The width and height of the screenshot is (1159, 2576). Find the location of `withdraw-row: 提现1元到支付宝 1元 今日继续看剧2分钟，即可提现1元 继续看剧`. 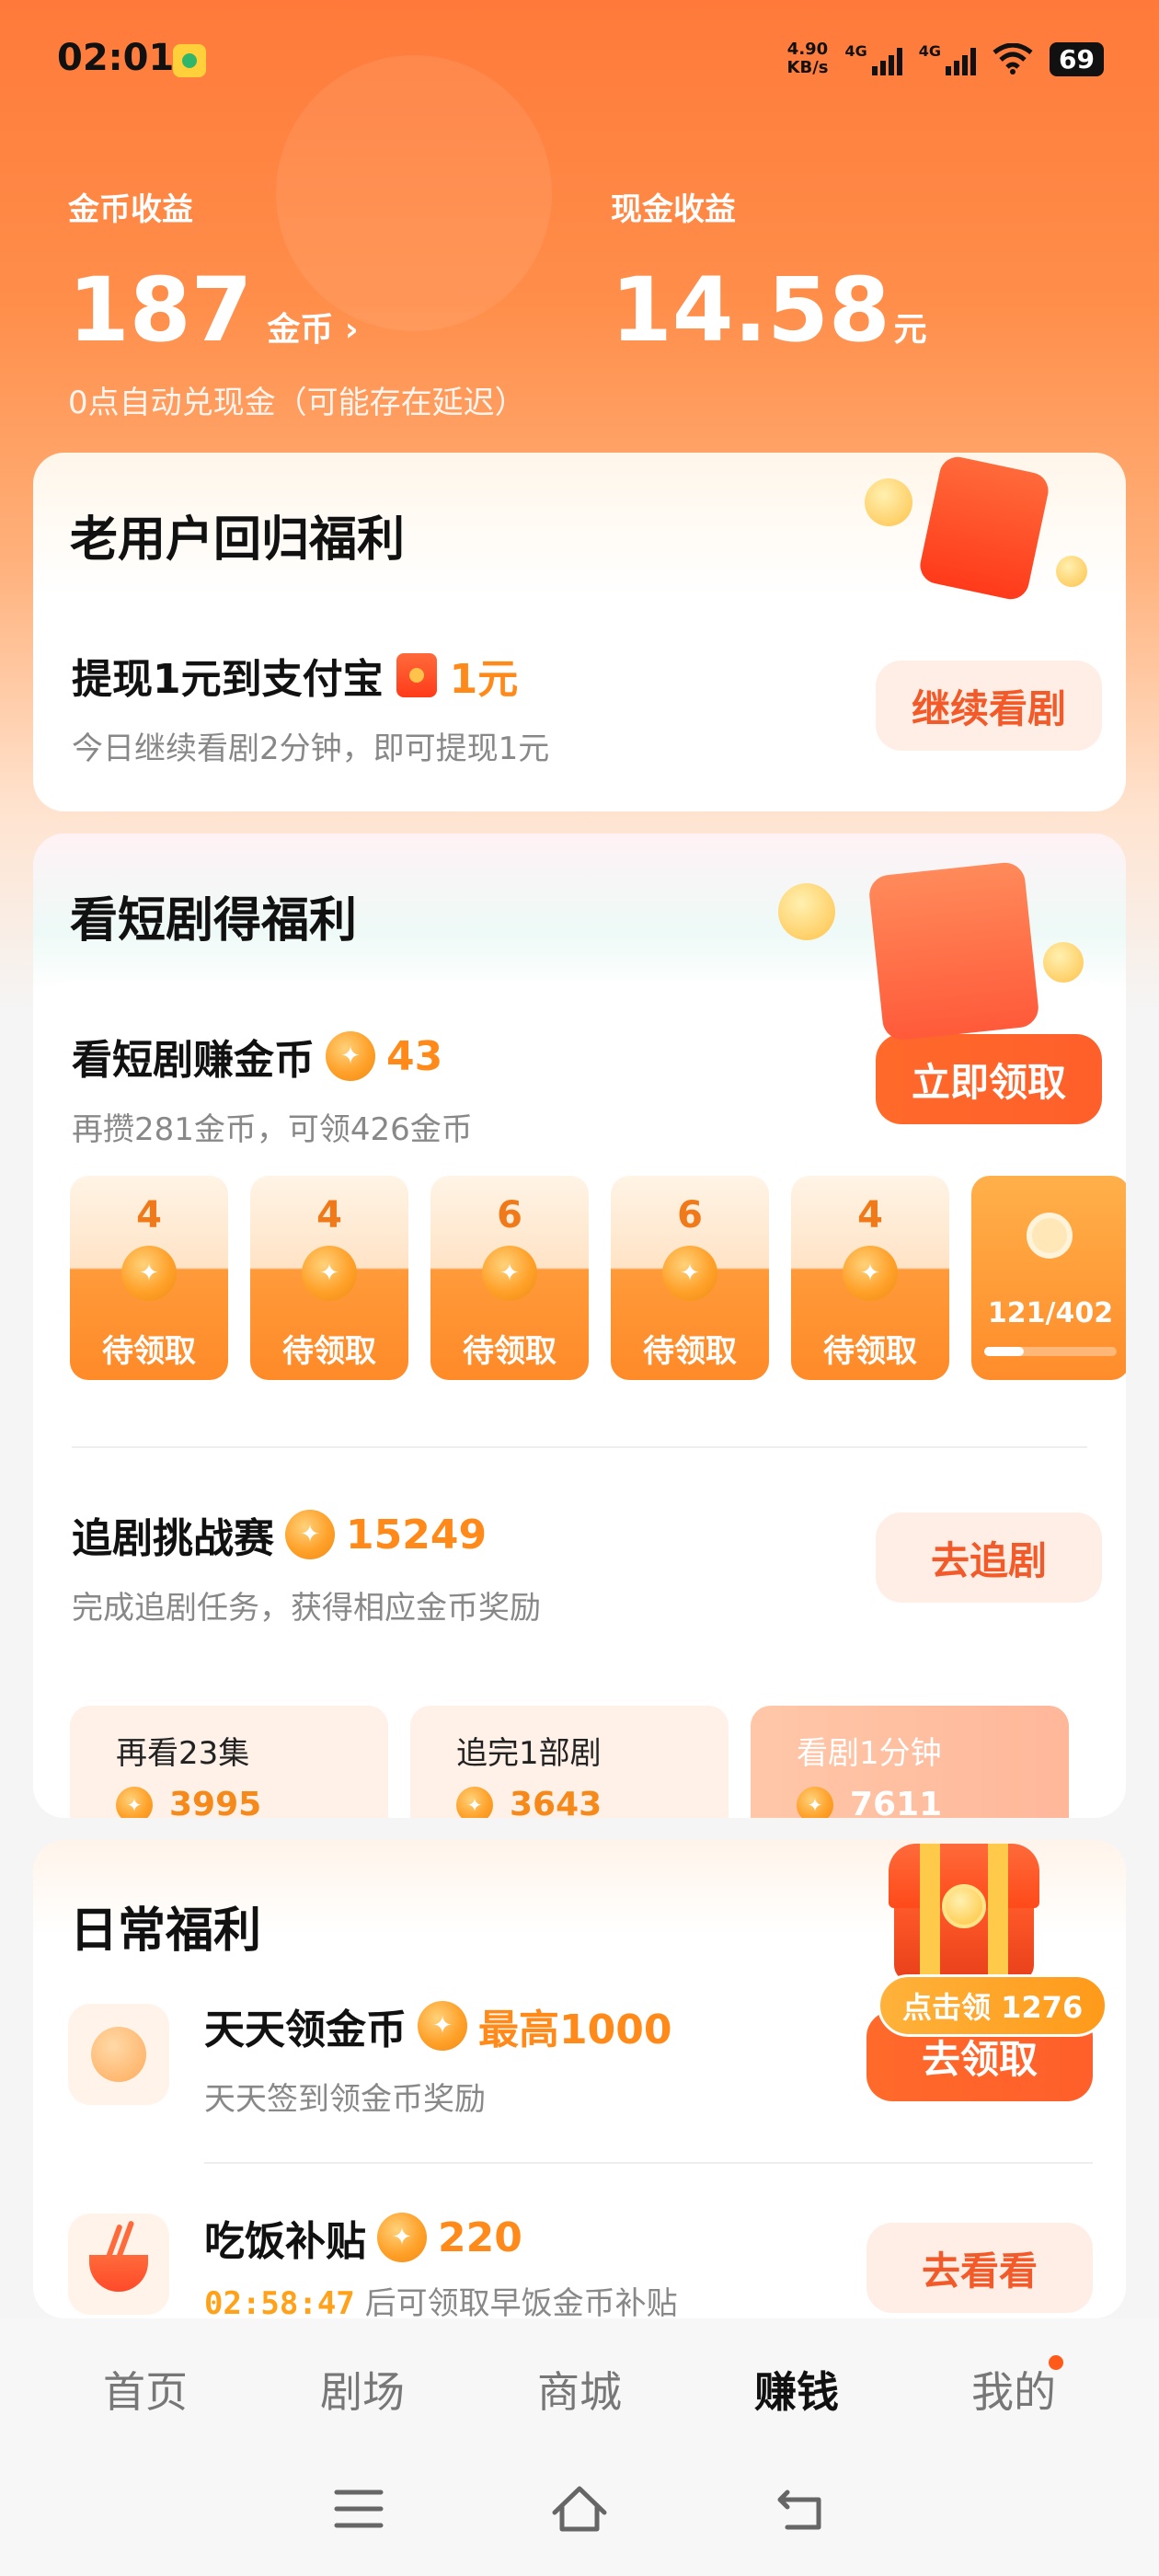

withdraw-row: 提现1元到支付宝 1元 今日继续看剧2分钟，即可提现1元 继续看剧 is located at coordinates (579, 700).